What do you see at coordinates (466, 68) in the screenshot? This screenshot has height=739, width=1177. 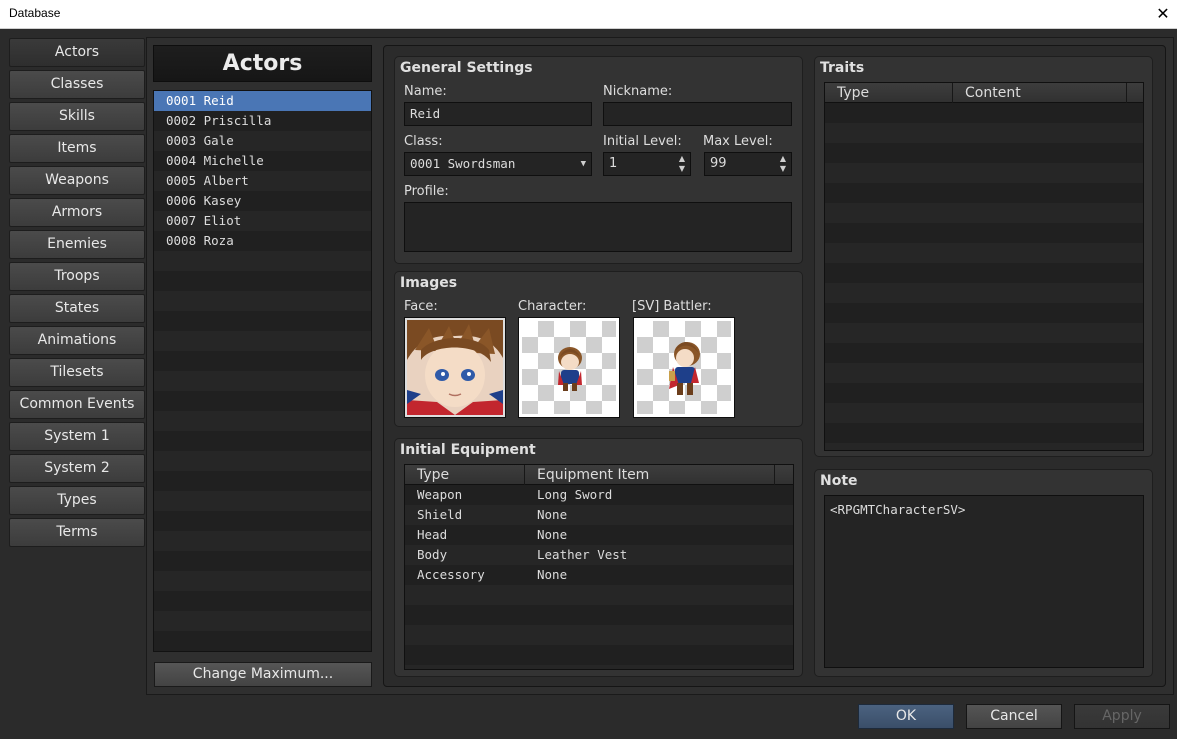 I see `general-settings-title: General Settings` at bounding box center [466, 68].